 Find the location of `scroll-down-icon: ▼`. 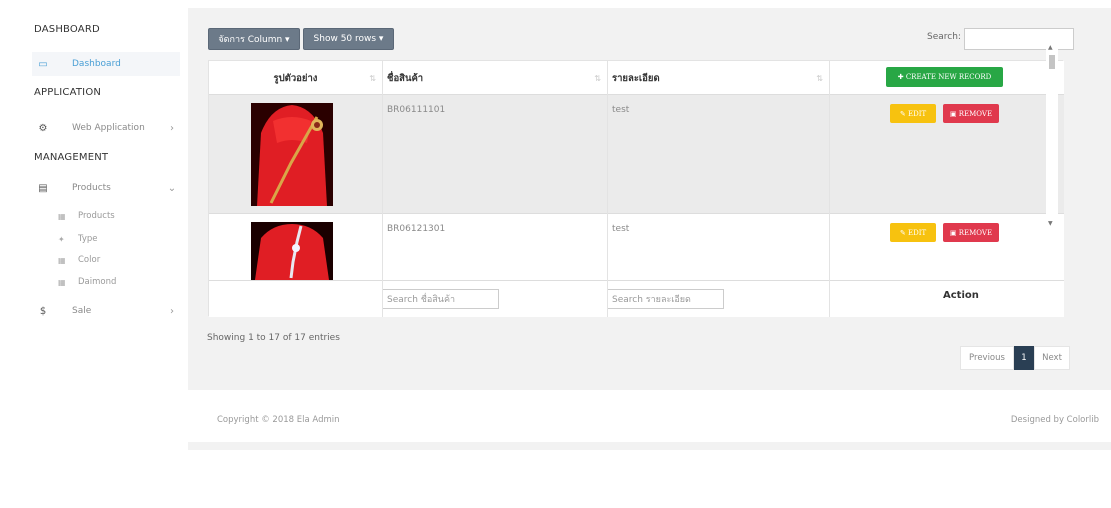

scroll-down-icon: ▼ is located at coordinates (1050, 223).